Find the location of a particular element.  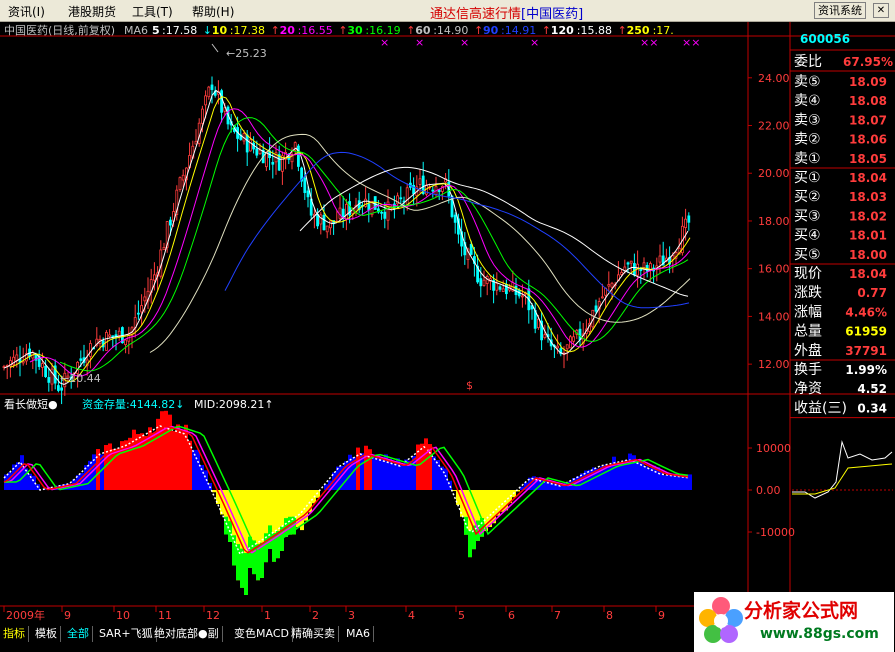

x-axis-label: 4 is located at coordinates (411, 615).